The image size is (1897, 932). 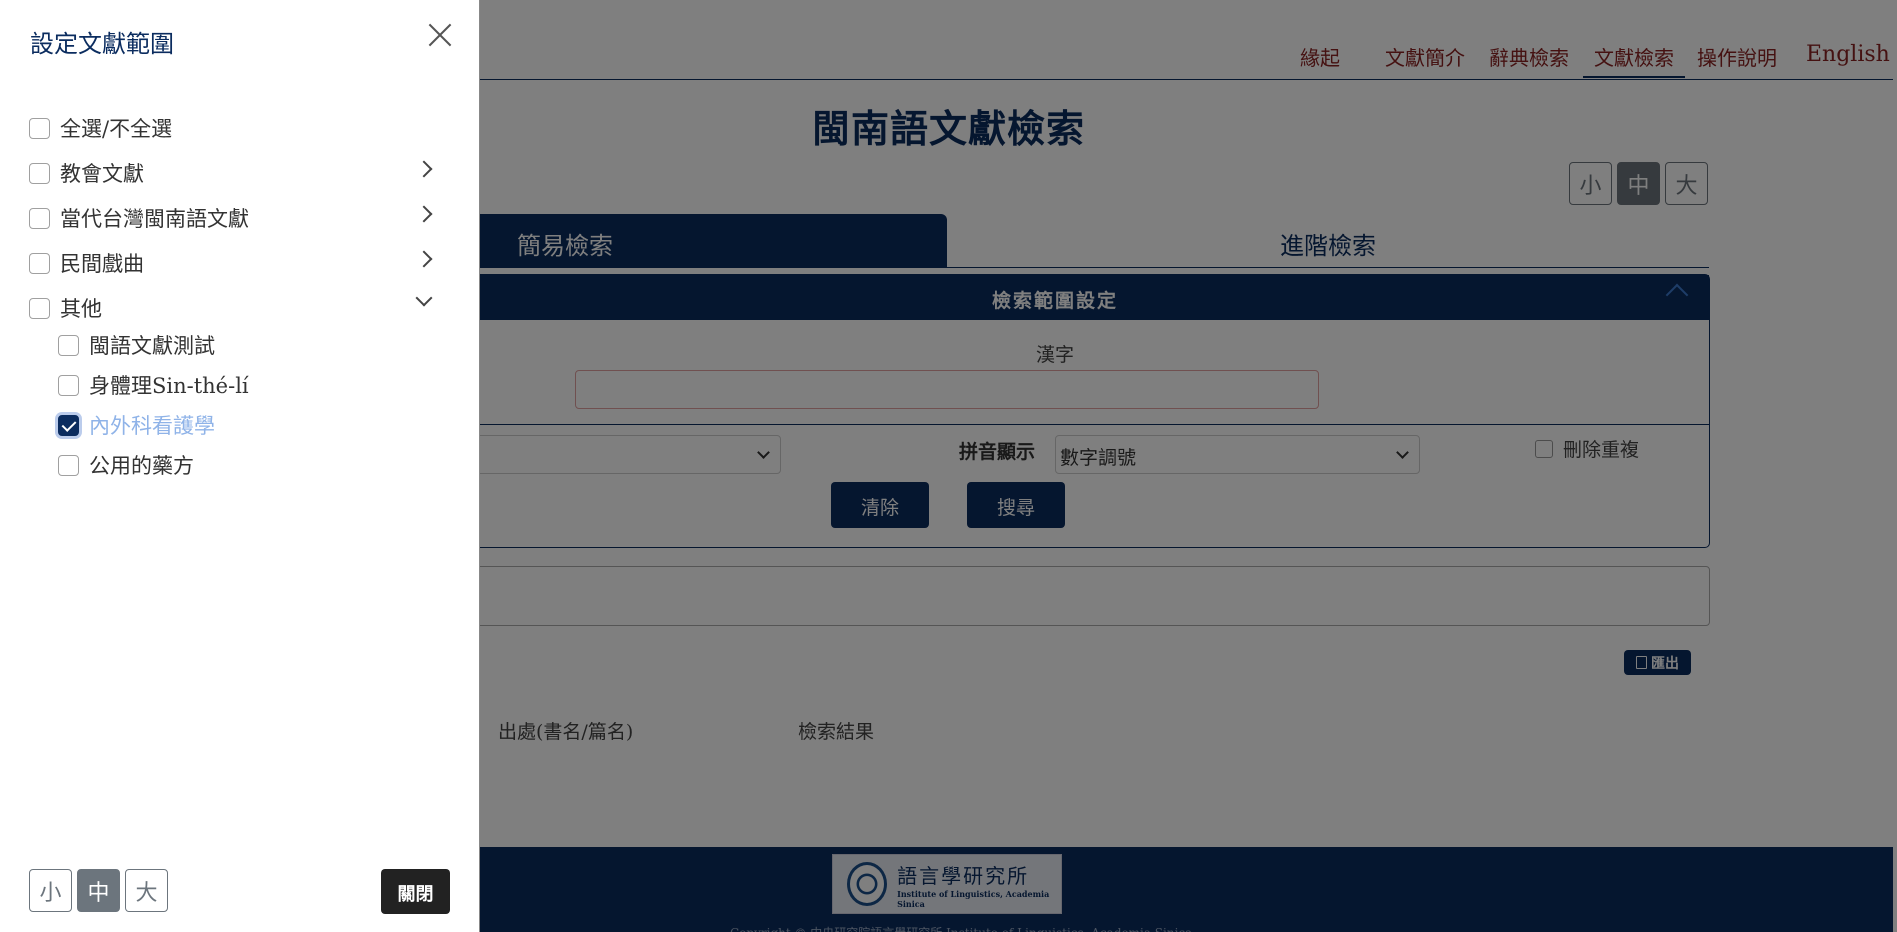 I want to click on tree-child-item: 公用的藥方, so click(x=126, y=465).